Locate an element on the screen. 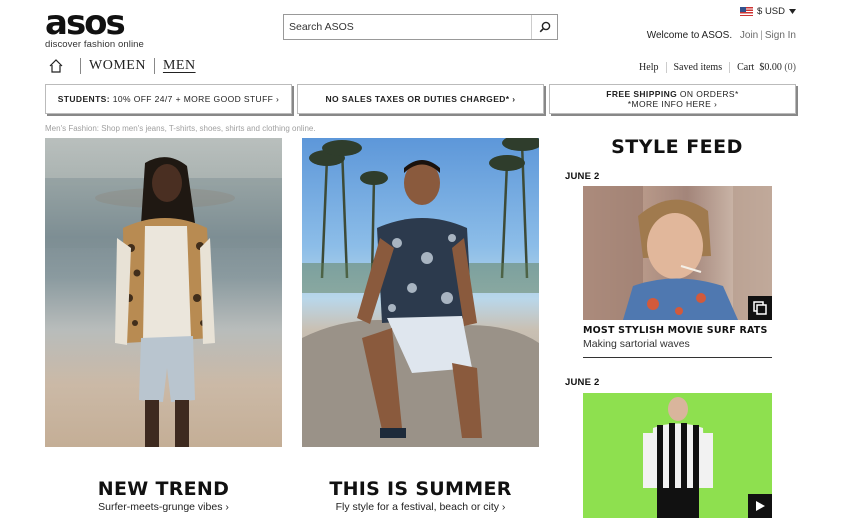 The image size is (841, 518). style-feed-title: STYLE FEED is located at coordinates (677, 147).